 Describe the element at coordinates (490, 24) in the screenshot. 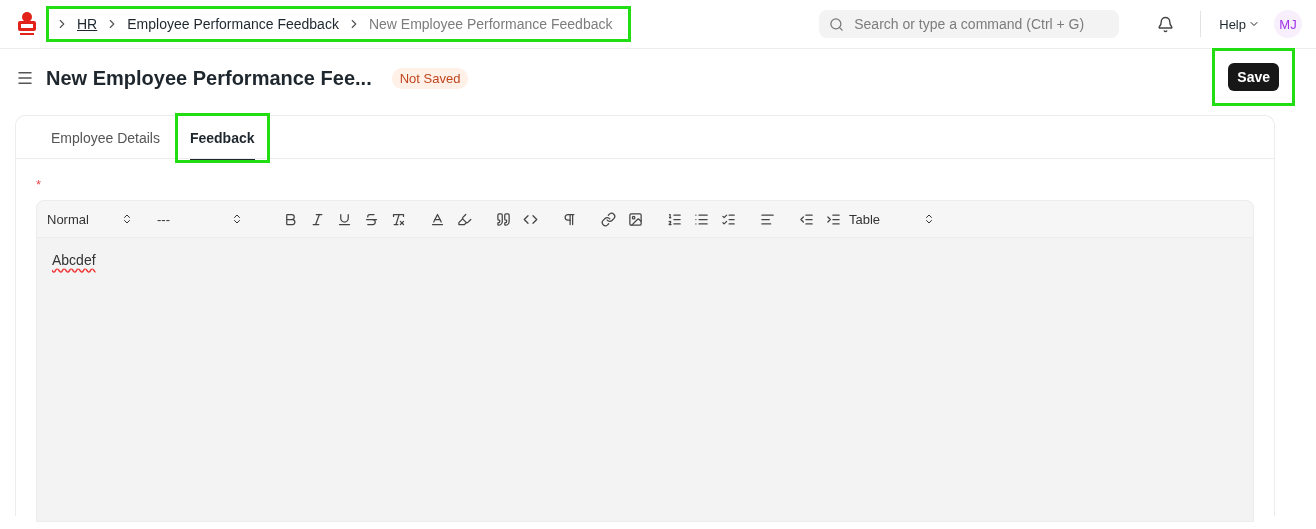

I see `breadcrumb-current: New Employee Performance Feedback` at that location.